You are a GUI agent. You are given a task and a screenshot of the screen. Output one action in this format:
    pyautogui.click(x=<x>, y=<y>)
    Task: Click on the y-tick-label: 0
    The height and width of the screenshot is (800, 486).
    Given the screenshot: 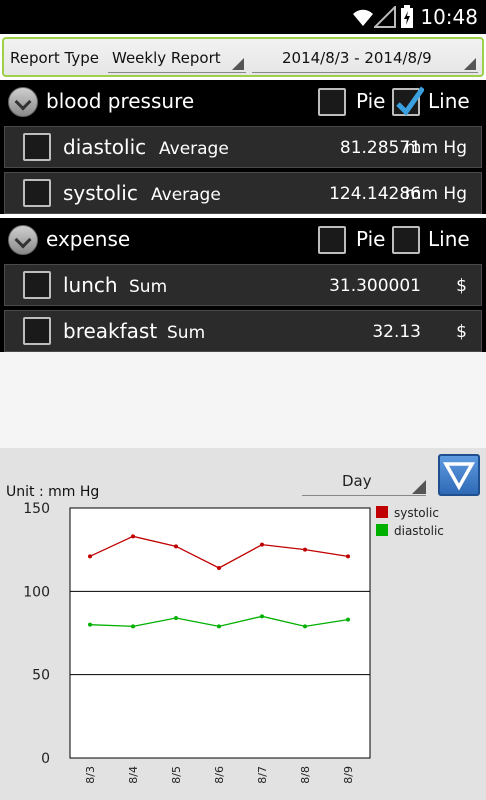 What is the action you would take?
    pyautogui.click(x=45, y=759)
    